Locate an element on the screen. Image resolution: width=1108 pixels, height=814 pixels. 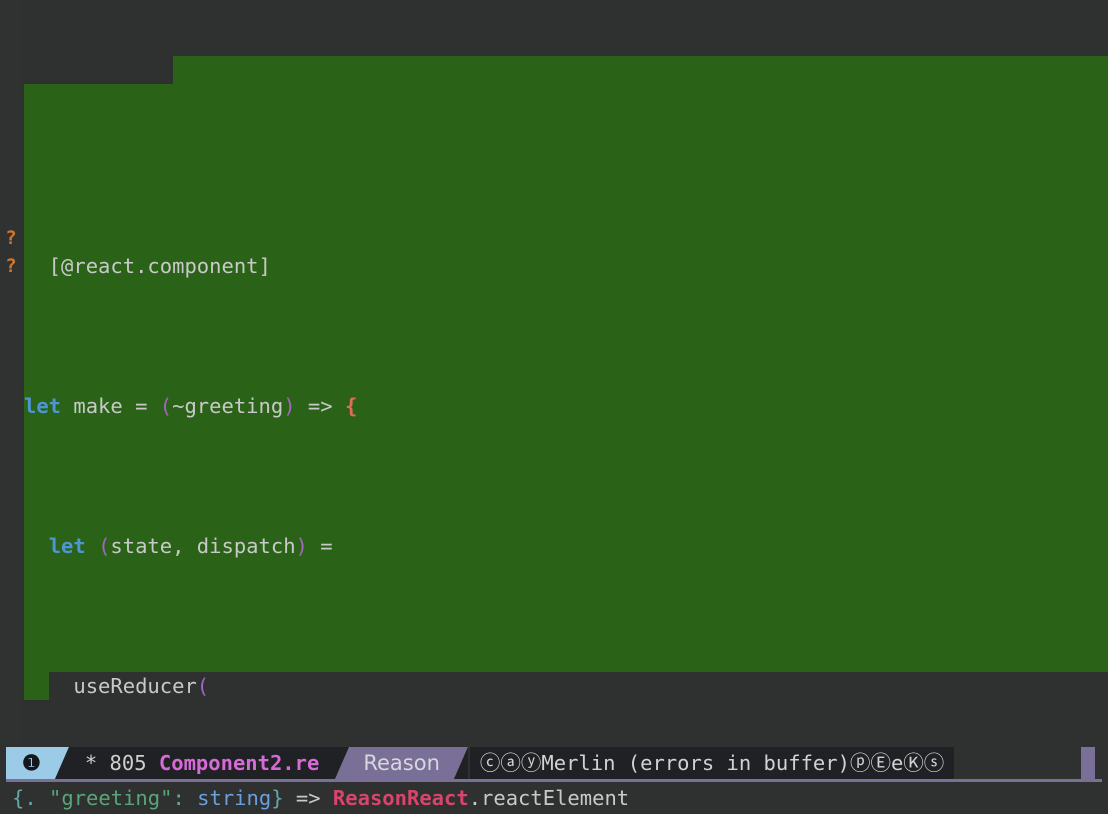
cmdline-open-brace: {. is located at coordinates (24, 798).